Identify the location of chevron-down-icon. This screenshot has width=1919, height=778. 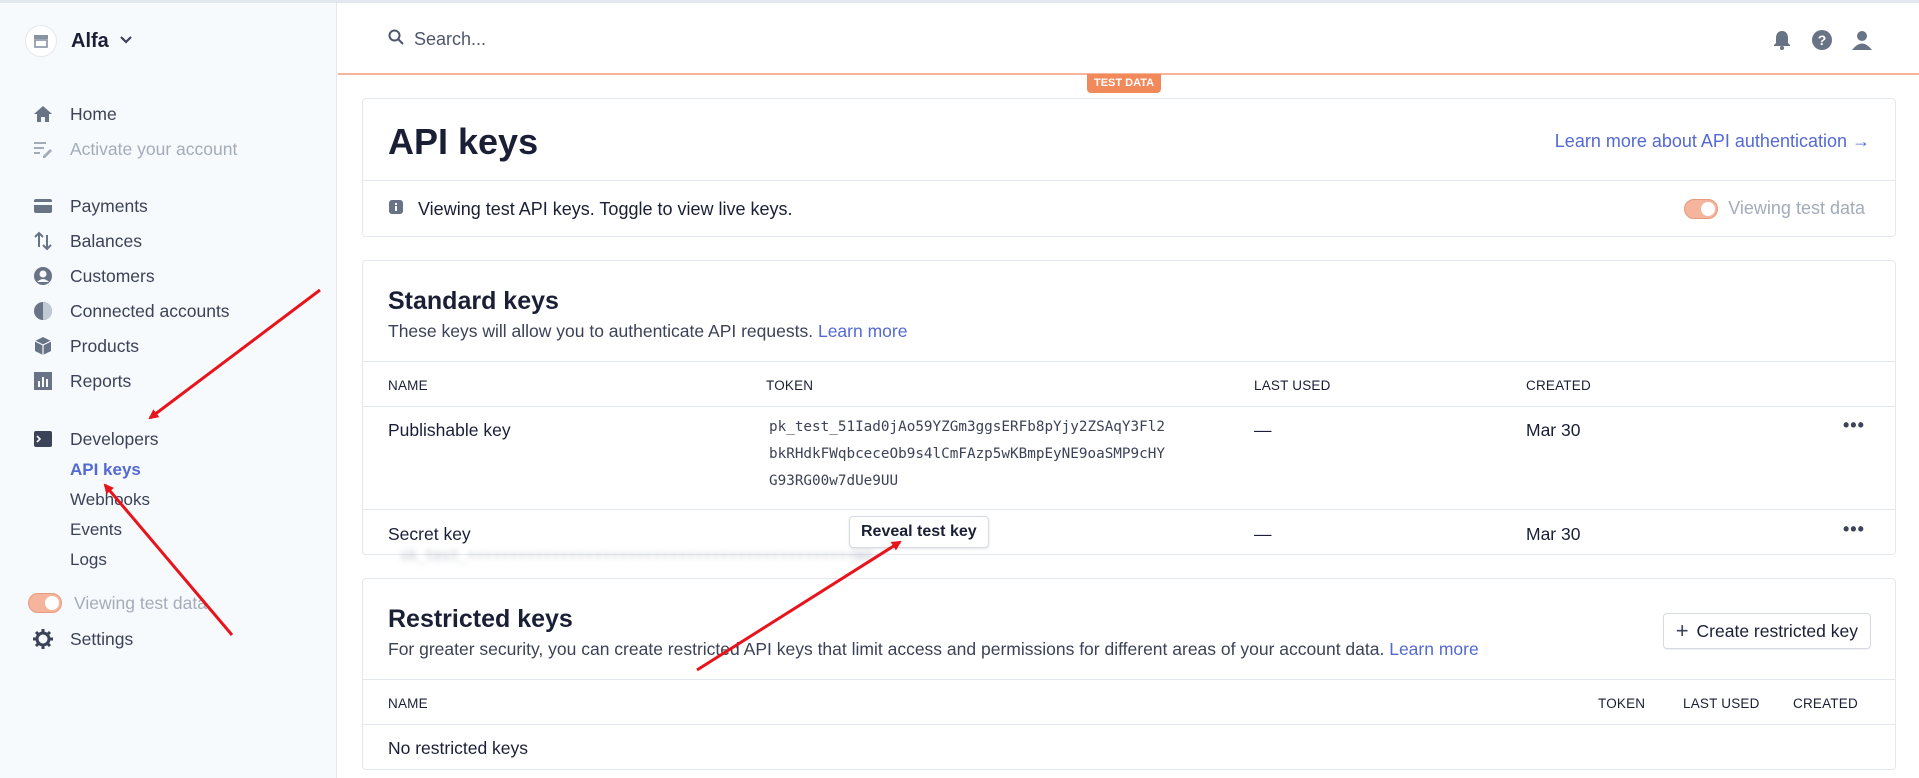
(126, 41).